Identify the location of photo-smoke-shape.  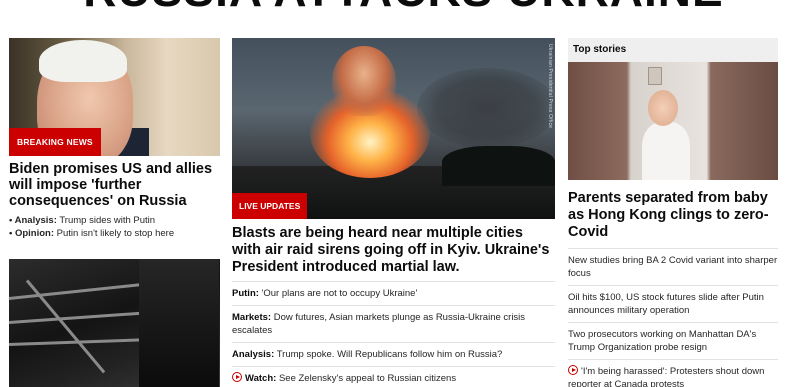
(486, 108).